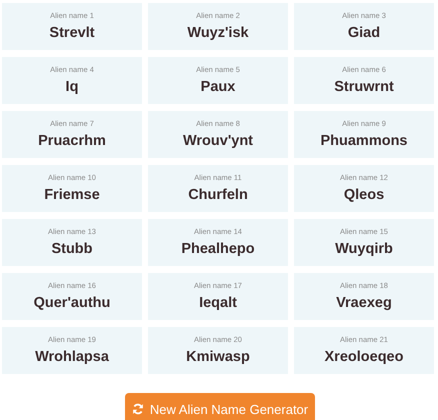 This screenshot has width=438, height=420. What do you see at coordinates (72, 195) in the screenshot?
I see `alien-name: Friemse` at bounding box center [72, 195].